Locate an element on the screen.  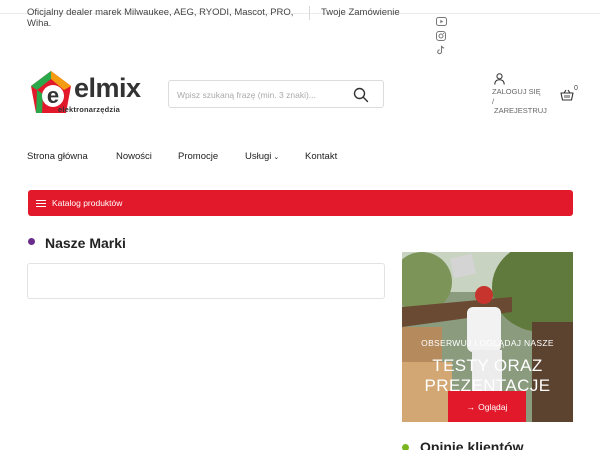
brands-heading: Nasze Marki is located at coordinates (85, 243).